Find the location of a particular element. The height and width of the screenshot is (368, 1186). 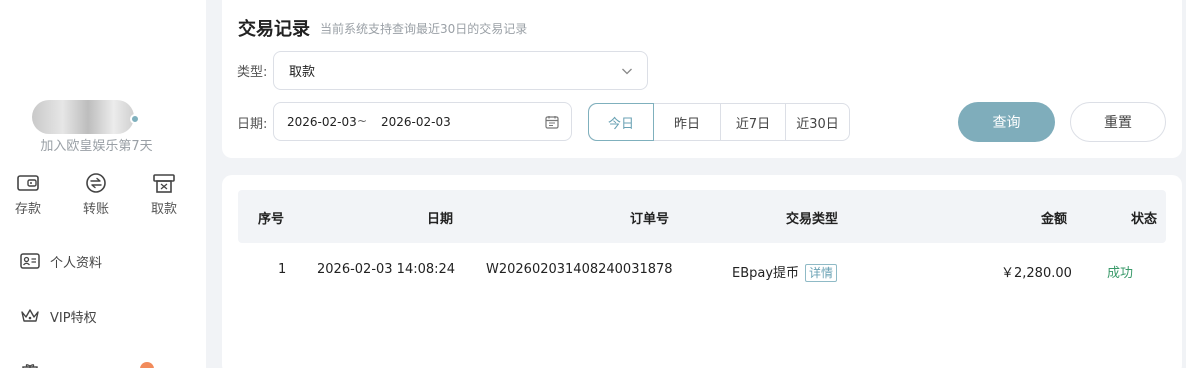

row-index: 1 is located at coordinates (282, 269).